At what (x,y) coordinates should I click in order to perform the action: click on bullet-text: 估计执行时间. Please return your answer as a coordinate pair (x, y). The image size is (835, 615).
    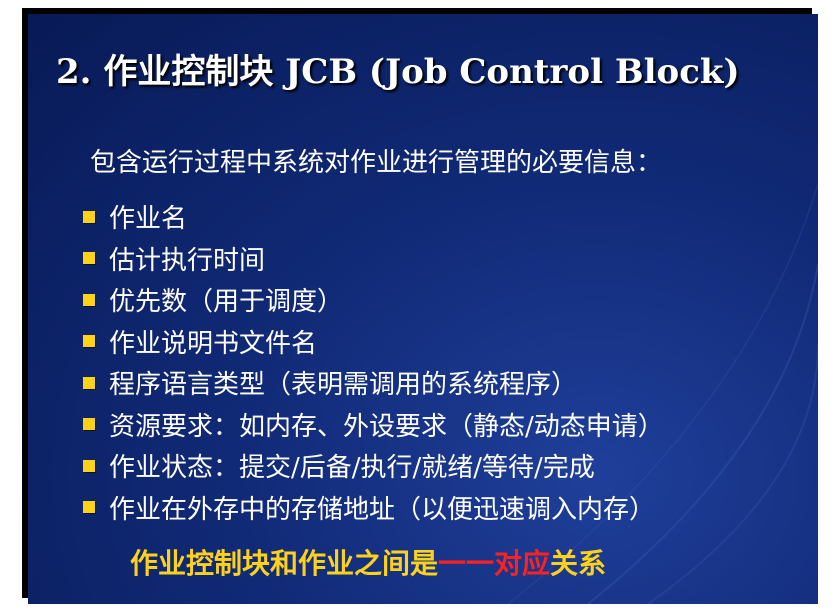
    Looking at the image, I should click on (187, 260).